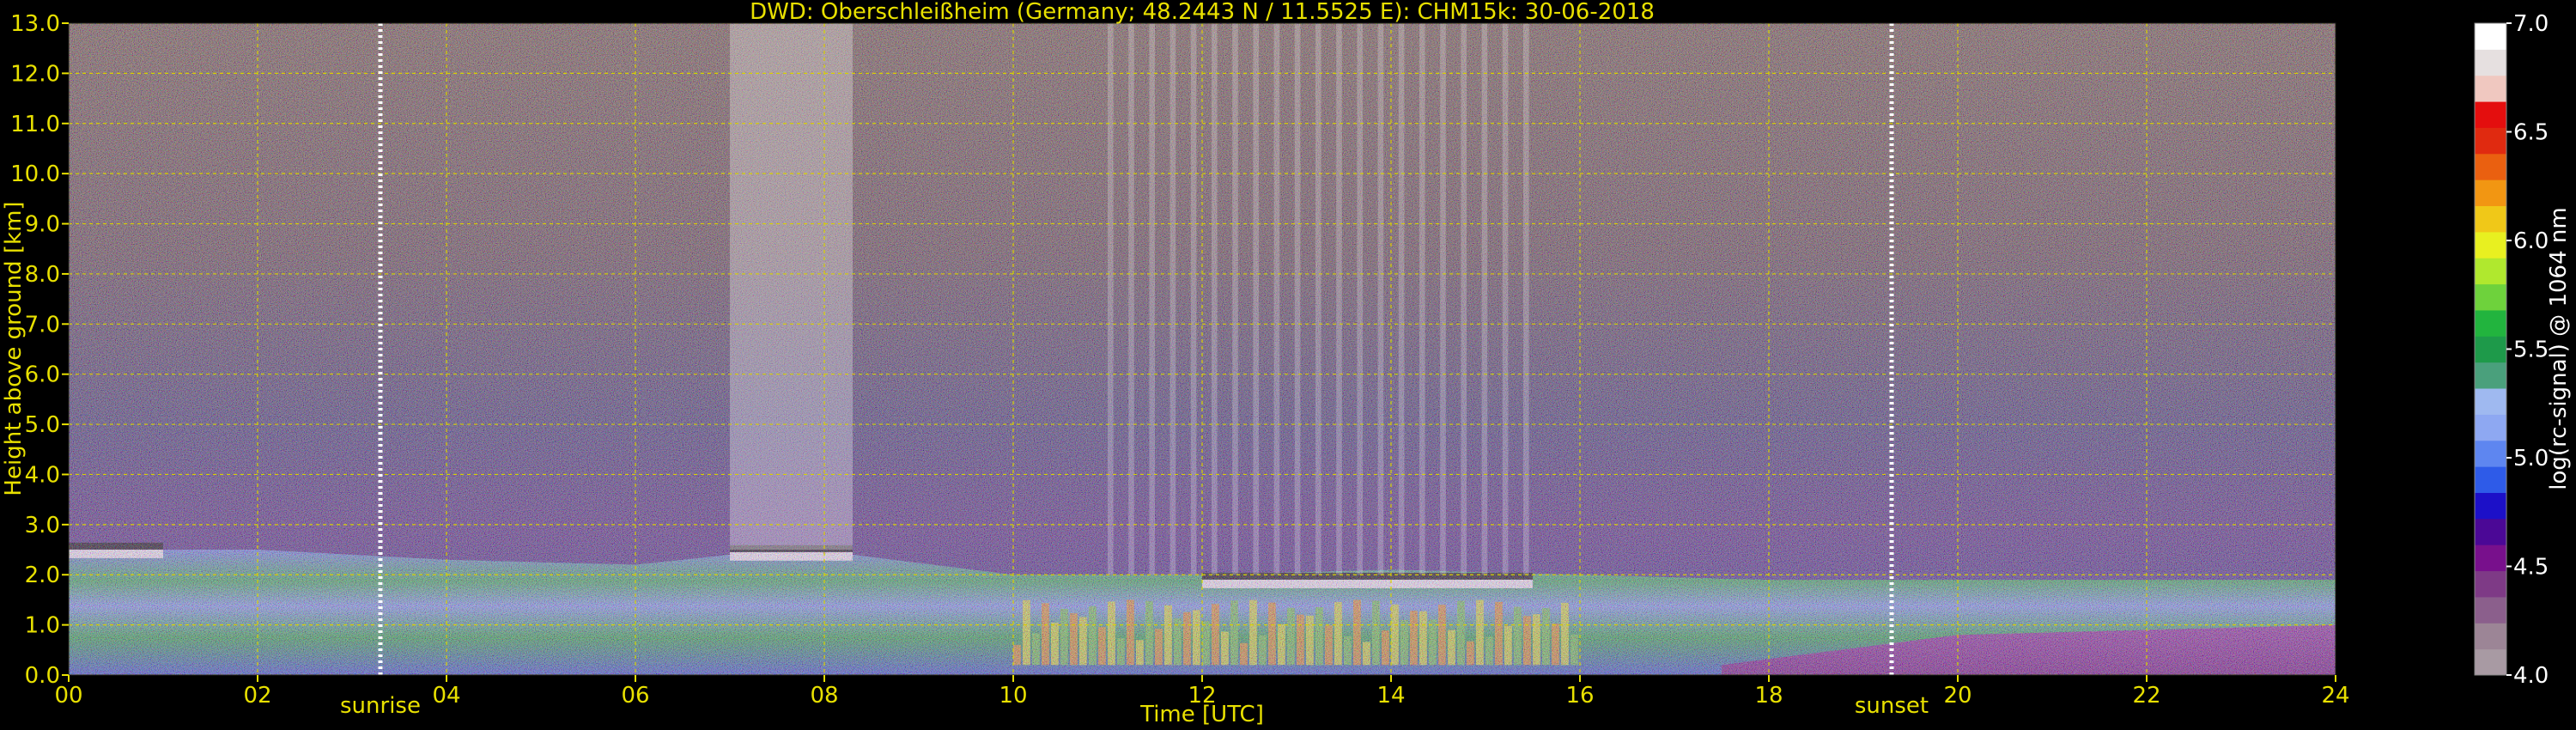  I want to click on x-tick-label: 04, so click(446, 696).